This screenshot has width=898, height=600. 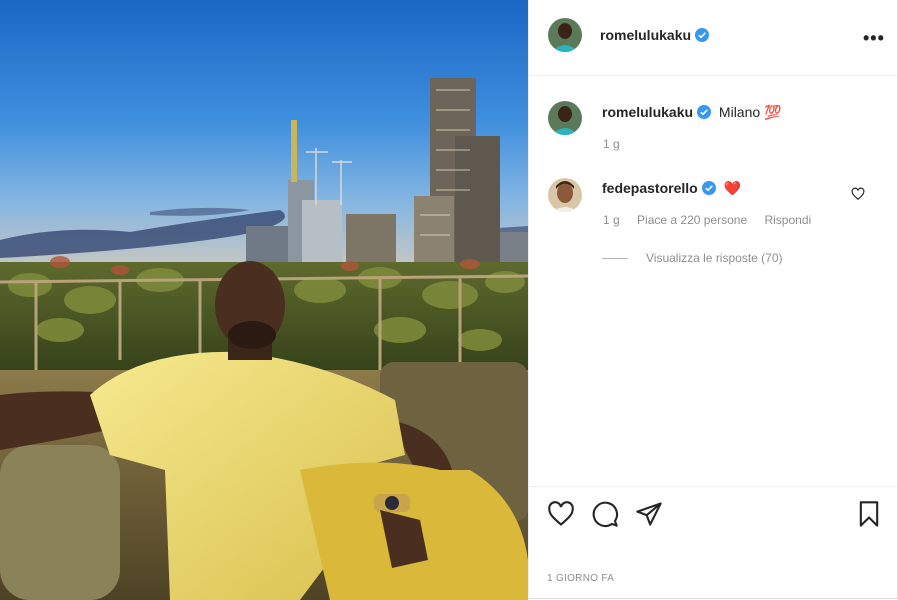 What do you see at coordinates (713, 486) in the screenshot?
I see `actions-divider` at bounding box center [713, 486].